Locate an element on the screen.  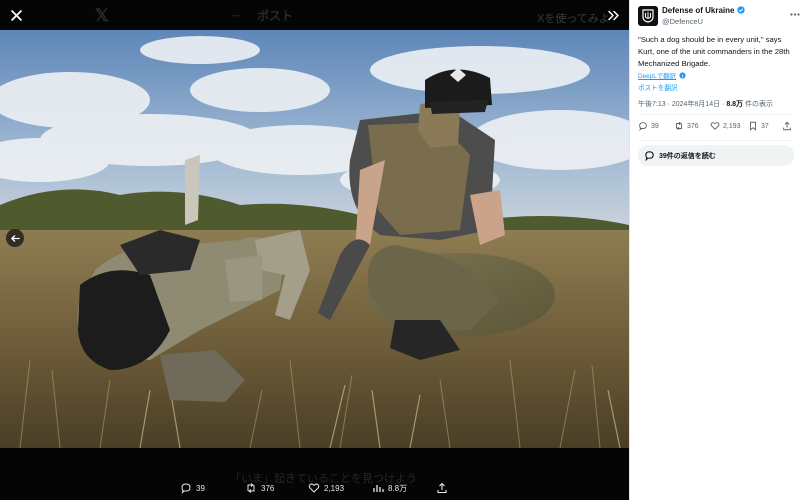
panel-like-count: 2,193 is located at coordinates (732, 126).